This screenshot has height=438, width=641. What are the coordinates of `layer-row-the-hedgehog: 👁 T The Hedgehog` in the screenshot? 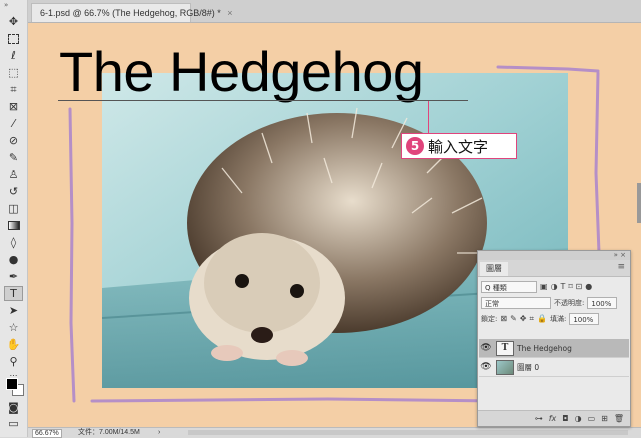 It's located at (554, 348).